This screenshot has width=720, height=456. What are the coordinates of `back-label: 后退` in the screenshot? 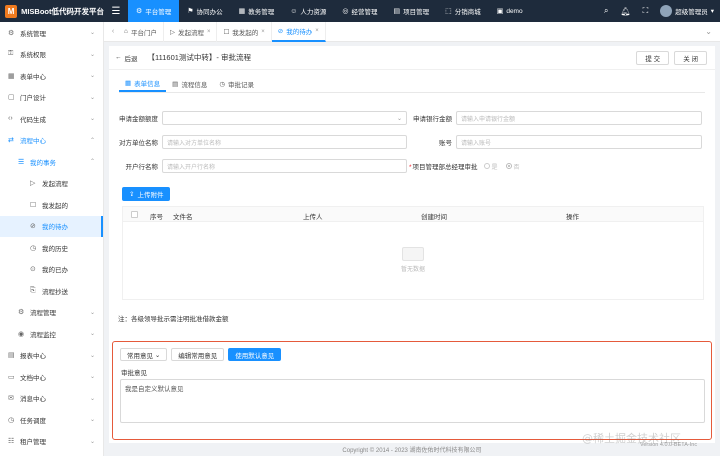 It's located at (131, 59).